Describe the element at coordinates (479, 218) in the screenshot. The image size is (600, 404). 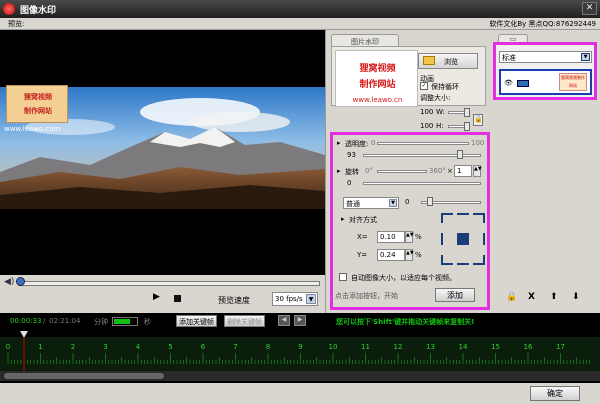
I see `align-top-right` at that location.